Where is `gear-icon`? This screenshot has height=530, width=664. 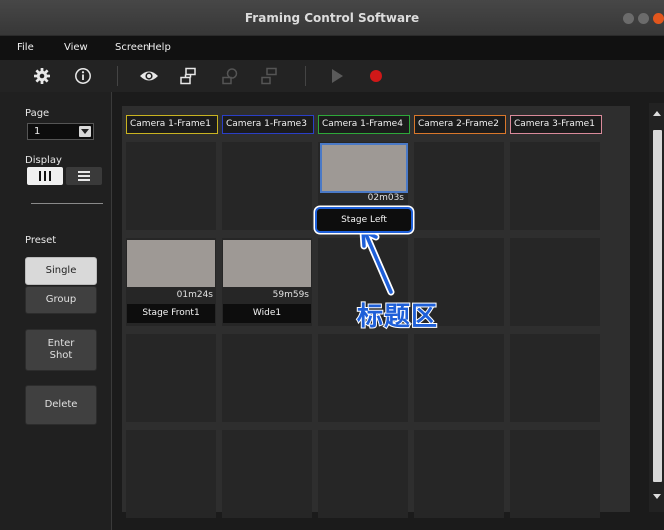 gear-icon is located at coordinates (42, 76).